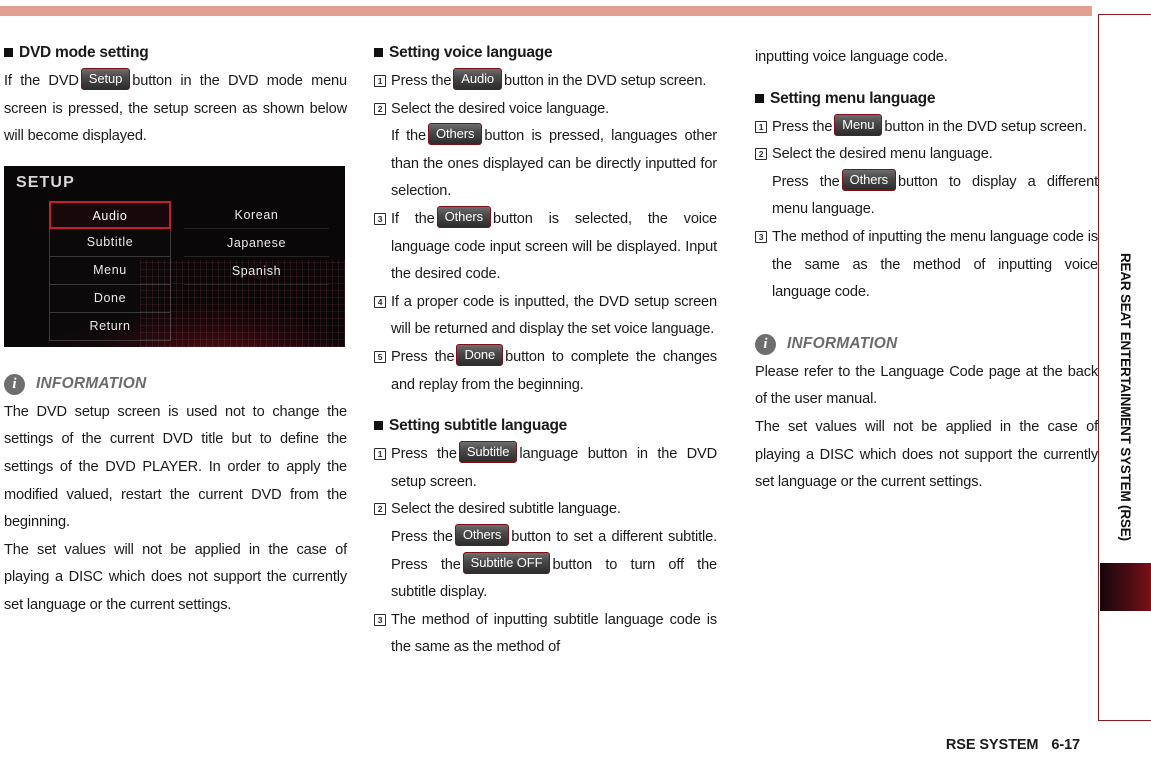 This screenshot has height=763, width=1151. Describe the element at coordinates (480, 354) in the screenshot. I see `key-done: Done` at that location.